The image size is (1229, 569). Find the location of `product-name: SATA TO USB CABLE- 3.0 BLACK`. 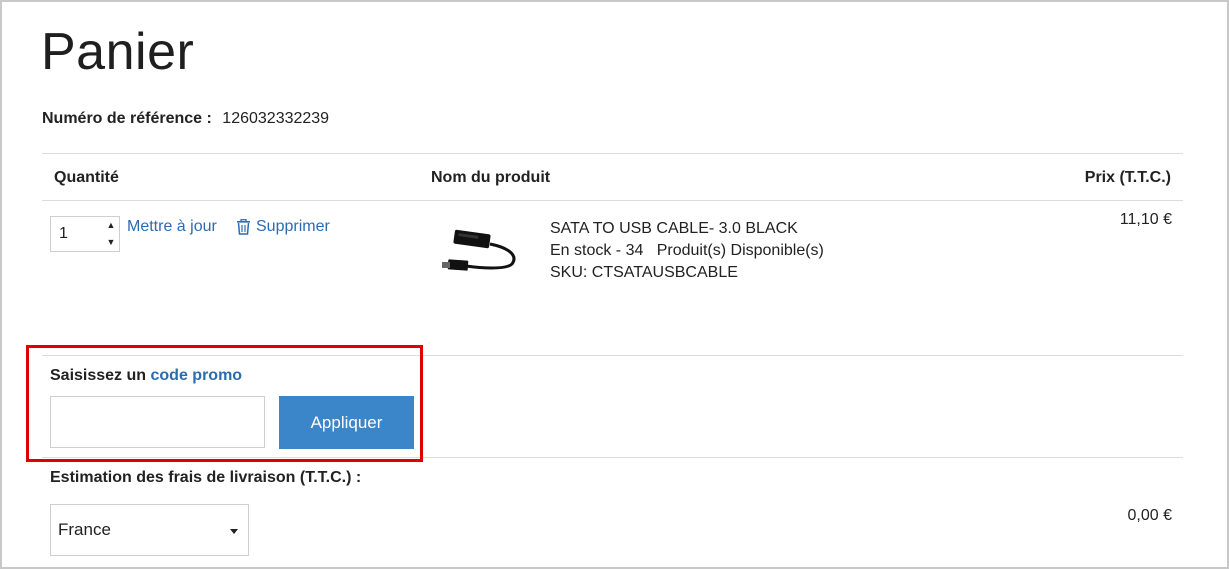

product-name: SATA TO USB CABLE- 3.0 BLACK is located at coordinates (674, 228).